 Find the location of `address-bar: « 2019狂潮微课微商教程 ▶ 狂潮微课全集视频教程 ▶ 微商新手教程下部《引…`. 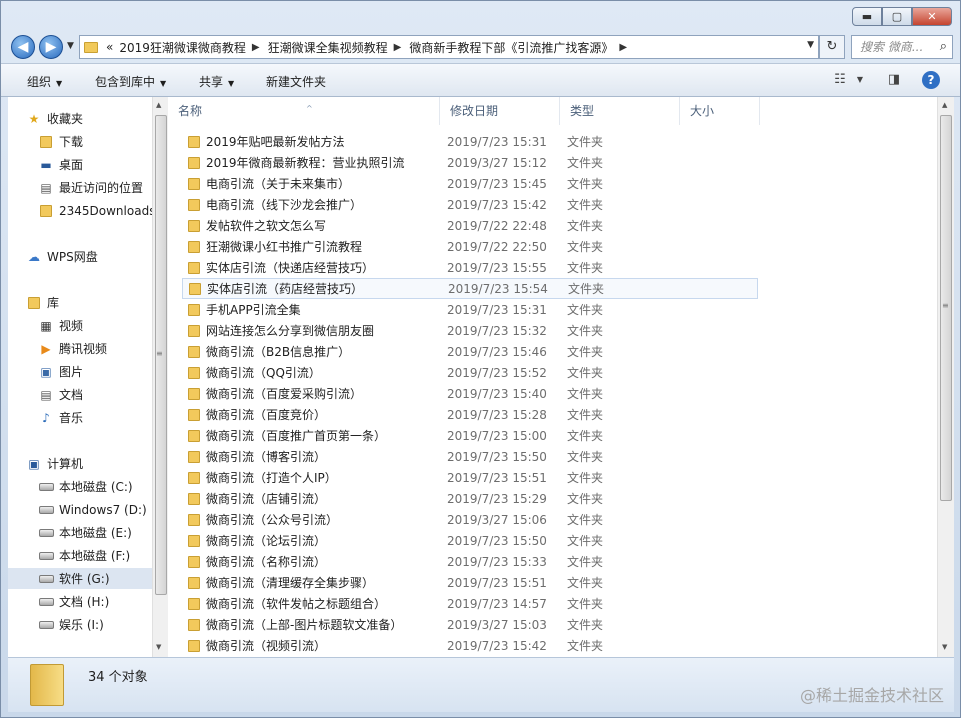

address-bar: « 2019狂潮微课微商教程 ▶ 狂潮微课全集视频教程 ▶ 微商新手教程下部《引… is located at coordinates (449, 47).